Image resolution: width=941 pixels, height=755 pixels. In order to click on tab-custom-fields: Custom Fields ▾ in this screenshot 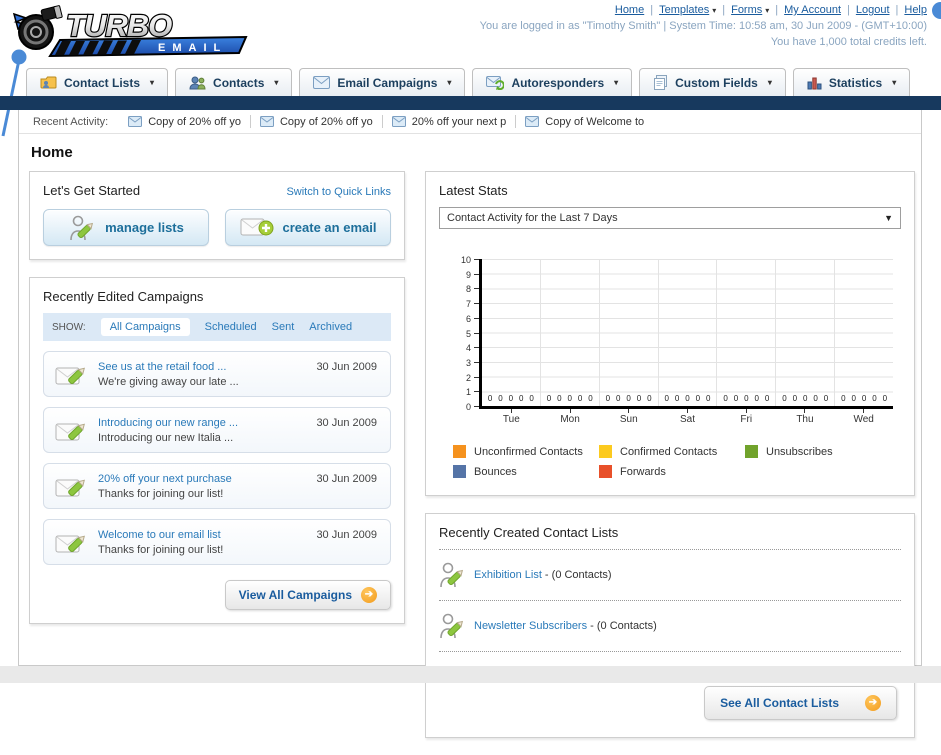, I will do `click(712, 82)`.